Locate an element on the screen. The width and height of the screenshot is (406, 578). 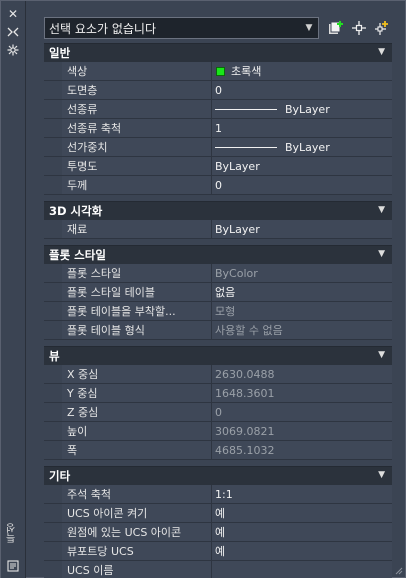
property-row-height: 높이 3069.0821 is located at coordinates (218, 431).